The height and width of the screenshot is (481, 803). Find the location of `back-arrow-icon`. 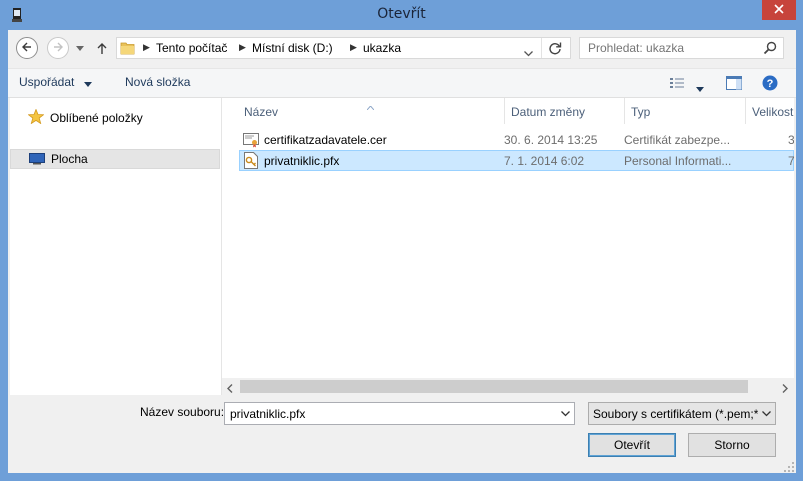

back-arrow-icon is located at coordinates (27, 48).